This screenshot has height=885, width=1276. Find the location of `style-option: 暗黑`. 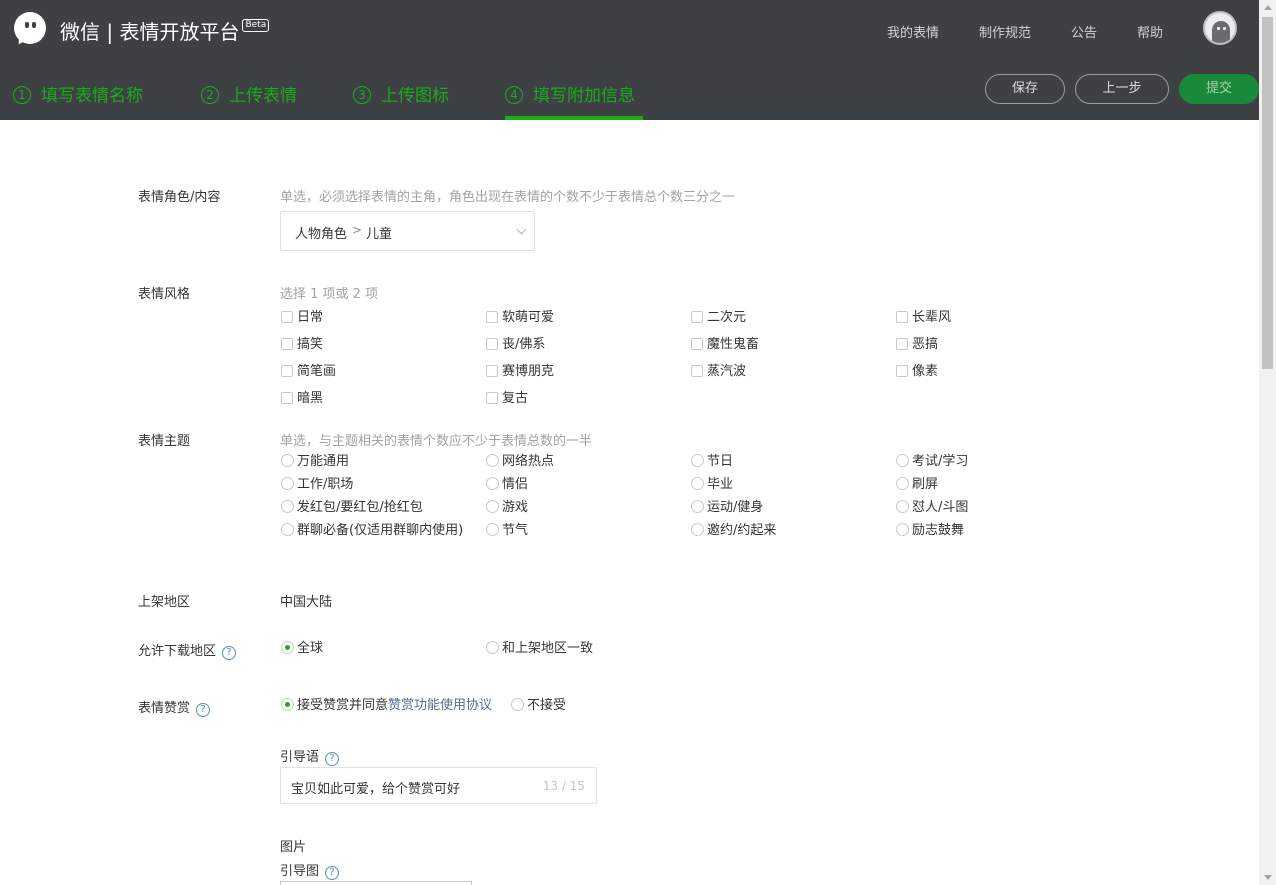

style-option: 暗黑 is located at coordinates (302, 399).